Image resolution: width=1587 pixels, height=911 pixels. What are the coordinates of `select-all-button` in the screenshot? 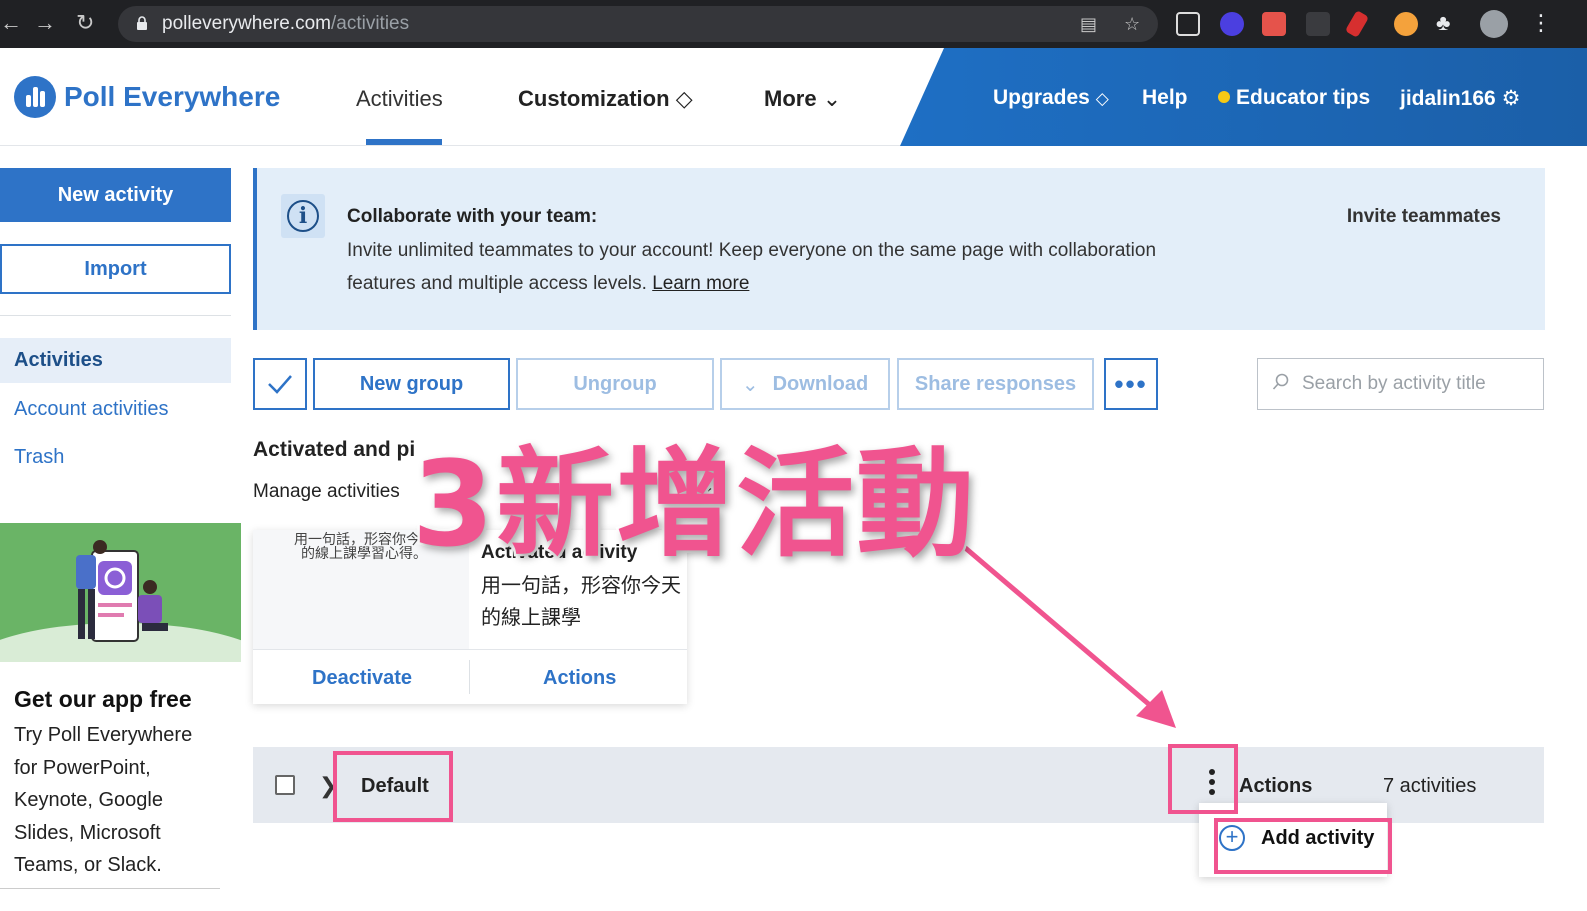 It's located at (280, 384).